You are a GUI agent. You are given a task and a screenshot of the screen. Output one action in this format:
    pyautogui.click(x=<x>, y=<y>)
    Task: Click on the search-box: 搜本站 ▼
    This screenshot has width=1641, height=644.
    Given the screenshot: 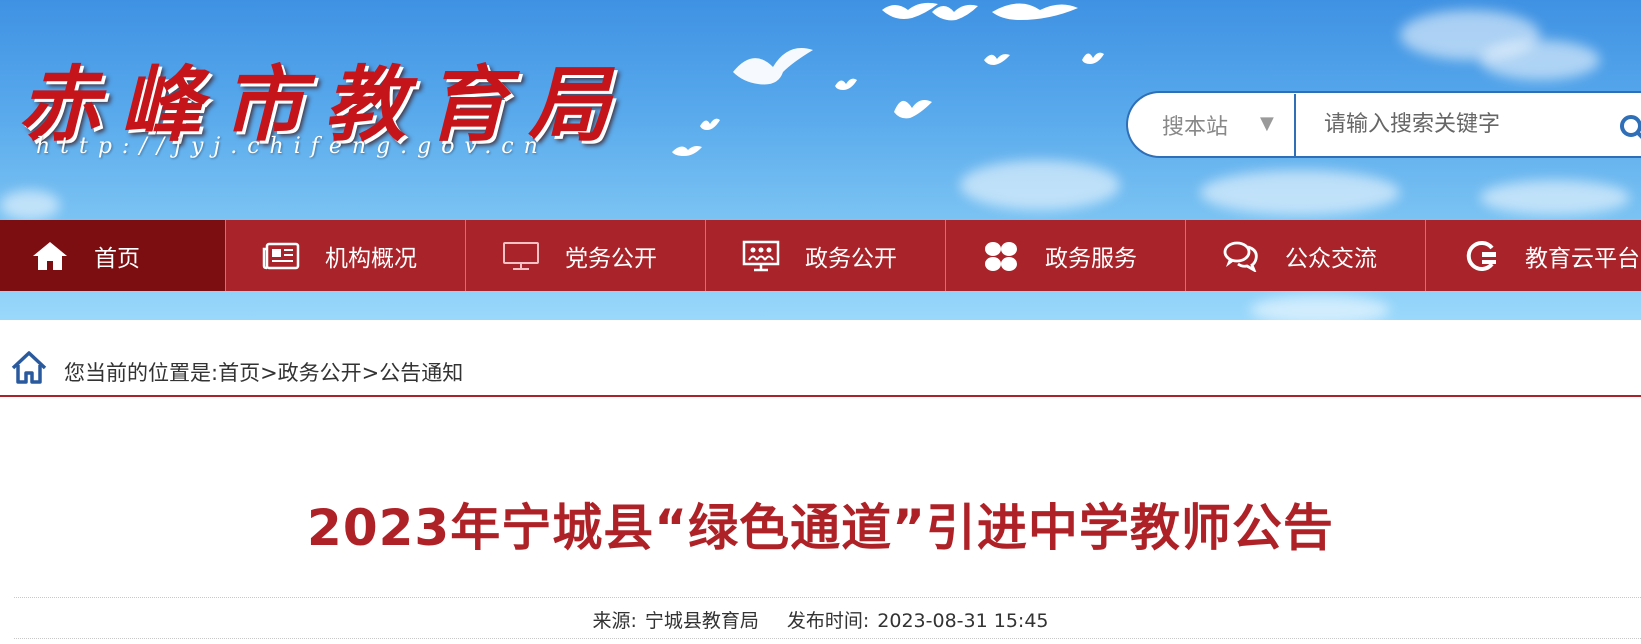 What is the action you would take?
    pyautogui.click(x=1383, y=124)
    